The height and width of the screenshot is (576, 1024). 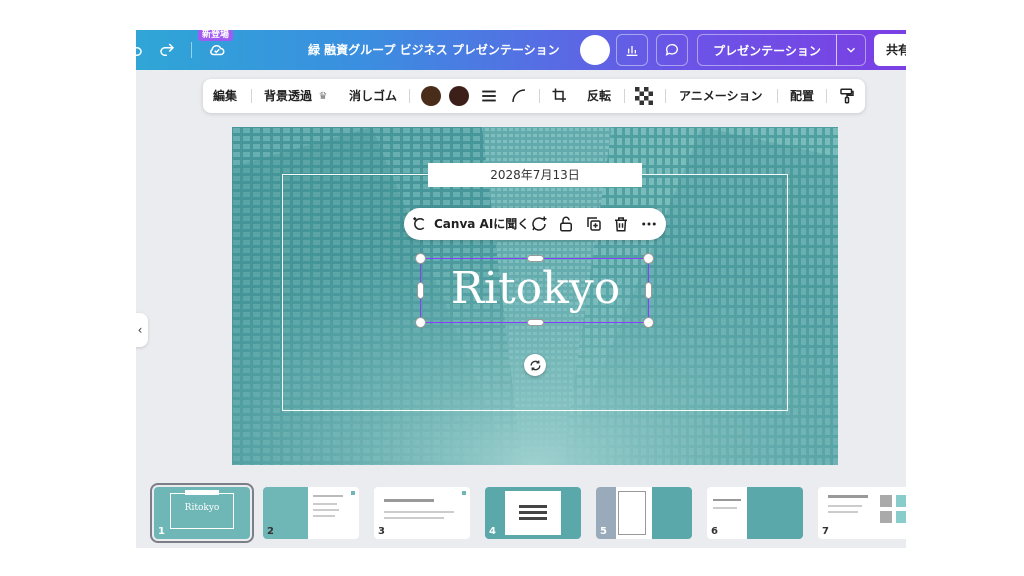 What do you see at coordinates (721, 96) in the screenshot?
I see `animation-button: アニメーション` at bounding box center [721, 96].